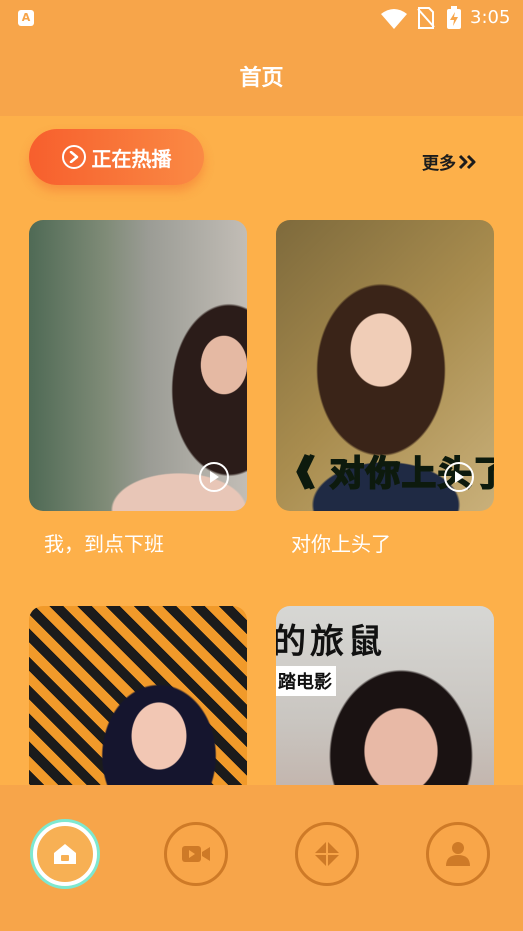 The image size is (523, 931). What do you see at coordinates (385, 365) in the screenshot?
I see `video-card: 《 对你上头了` at bounding box center [385, 365].